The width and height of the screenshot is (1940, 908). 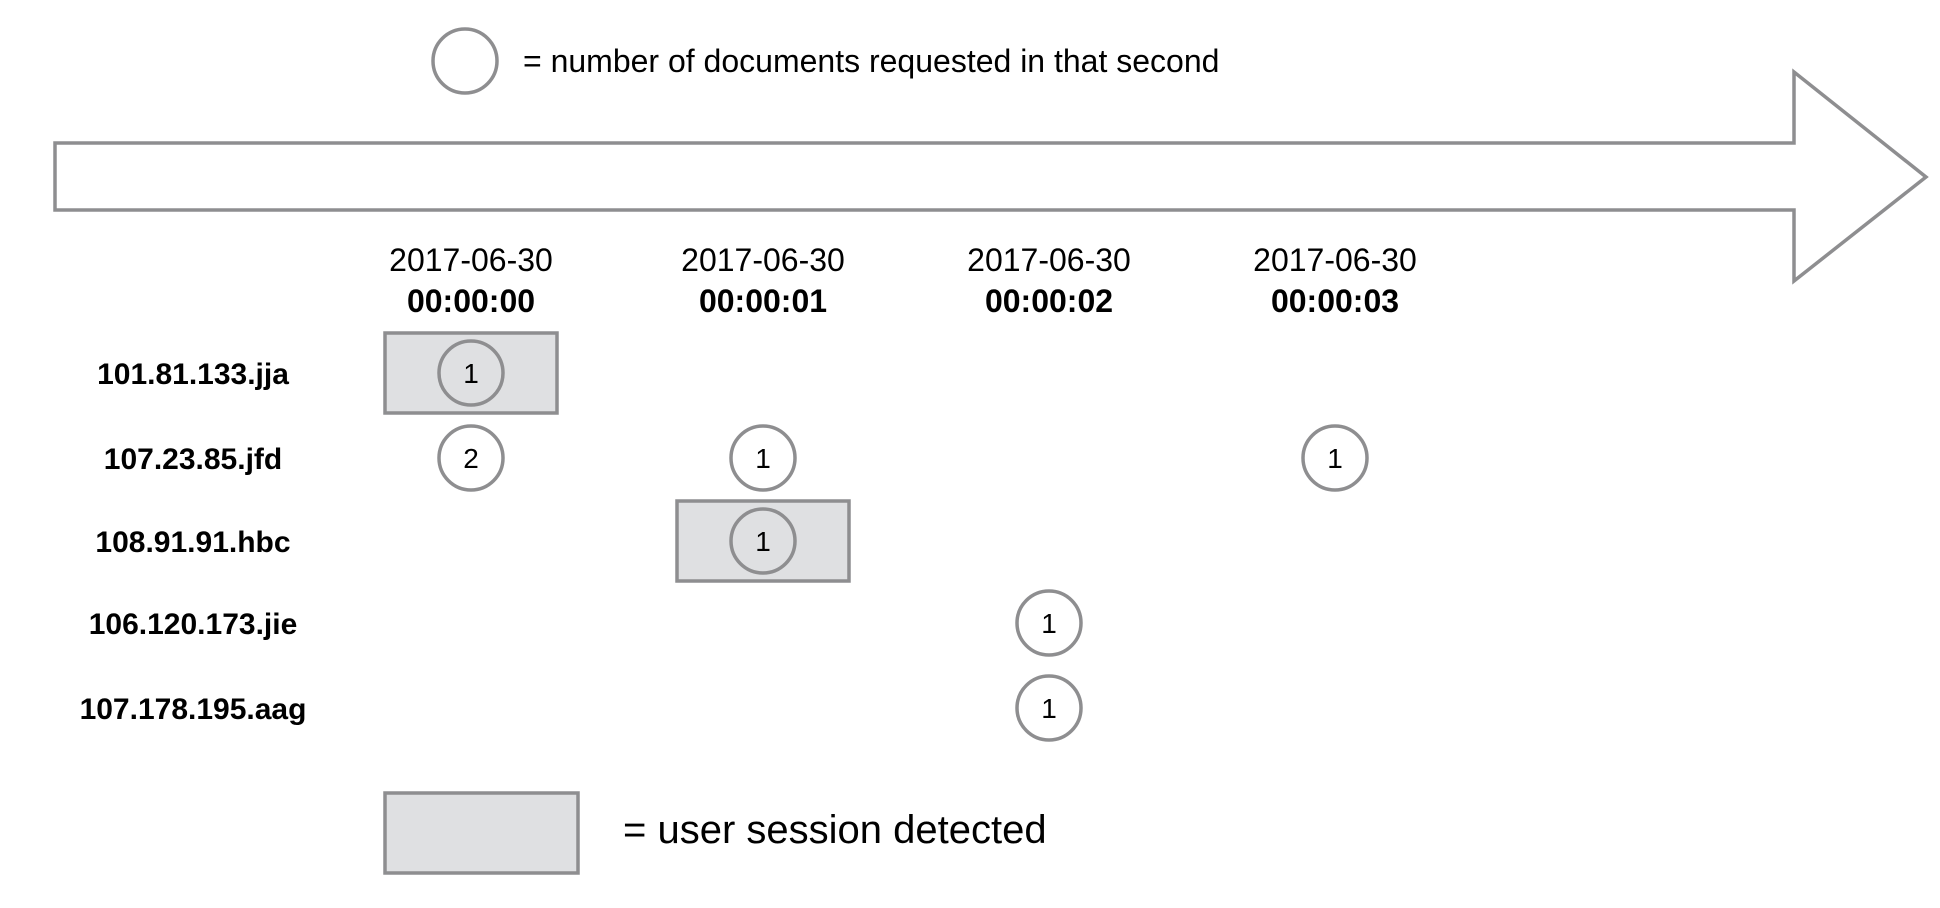 I want to click on timestamp-time: 00:00:00, so click(x=471, y=301).